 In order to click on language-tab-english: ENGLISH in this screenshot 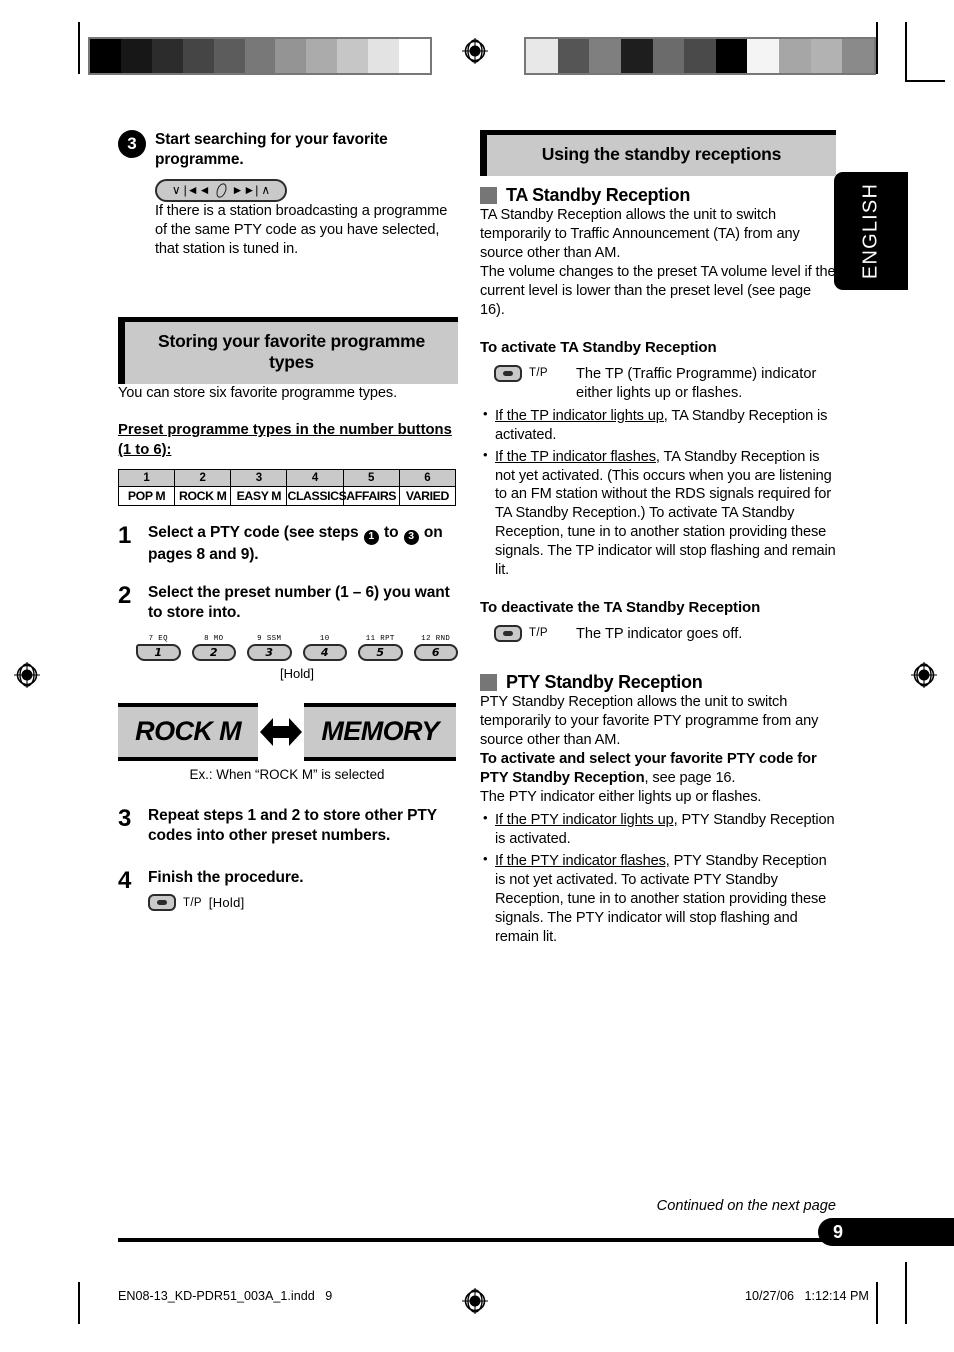, I will do `click(871, 231)`.